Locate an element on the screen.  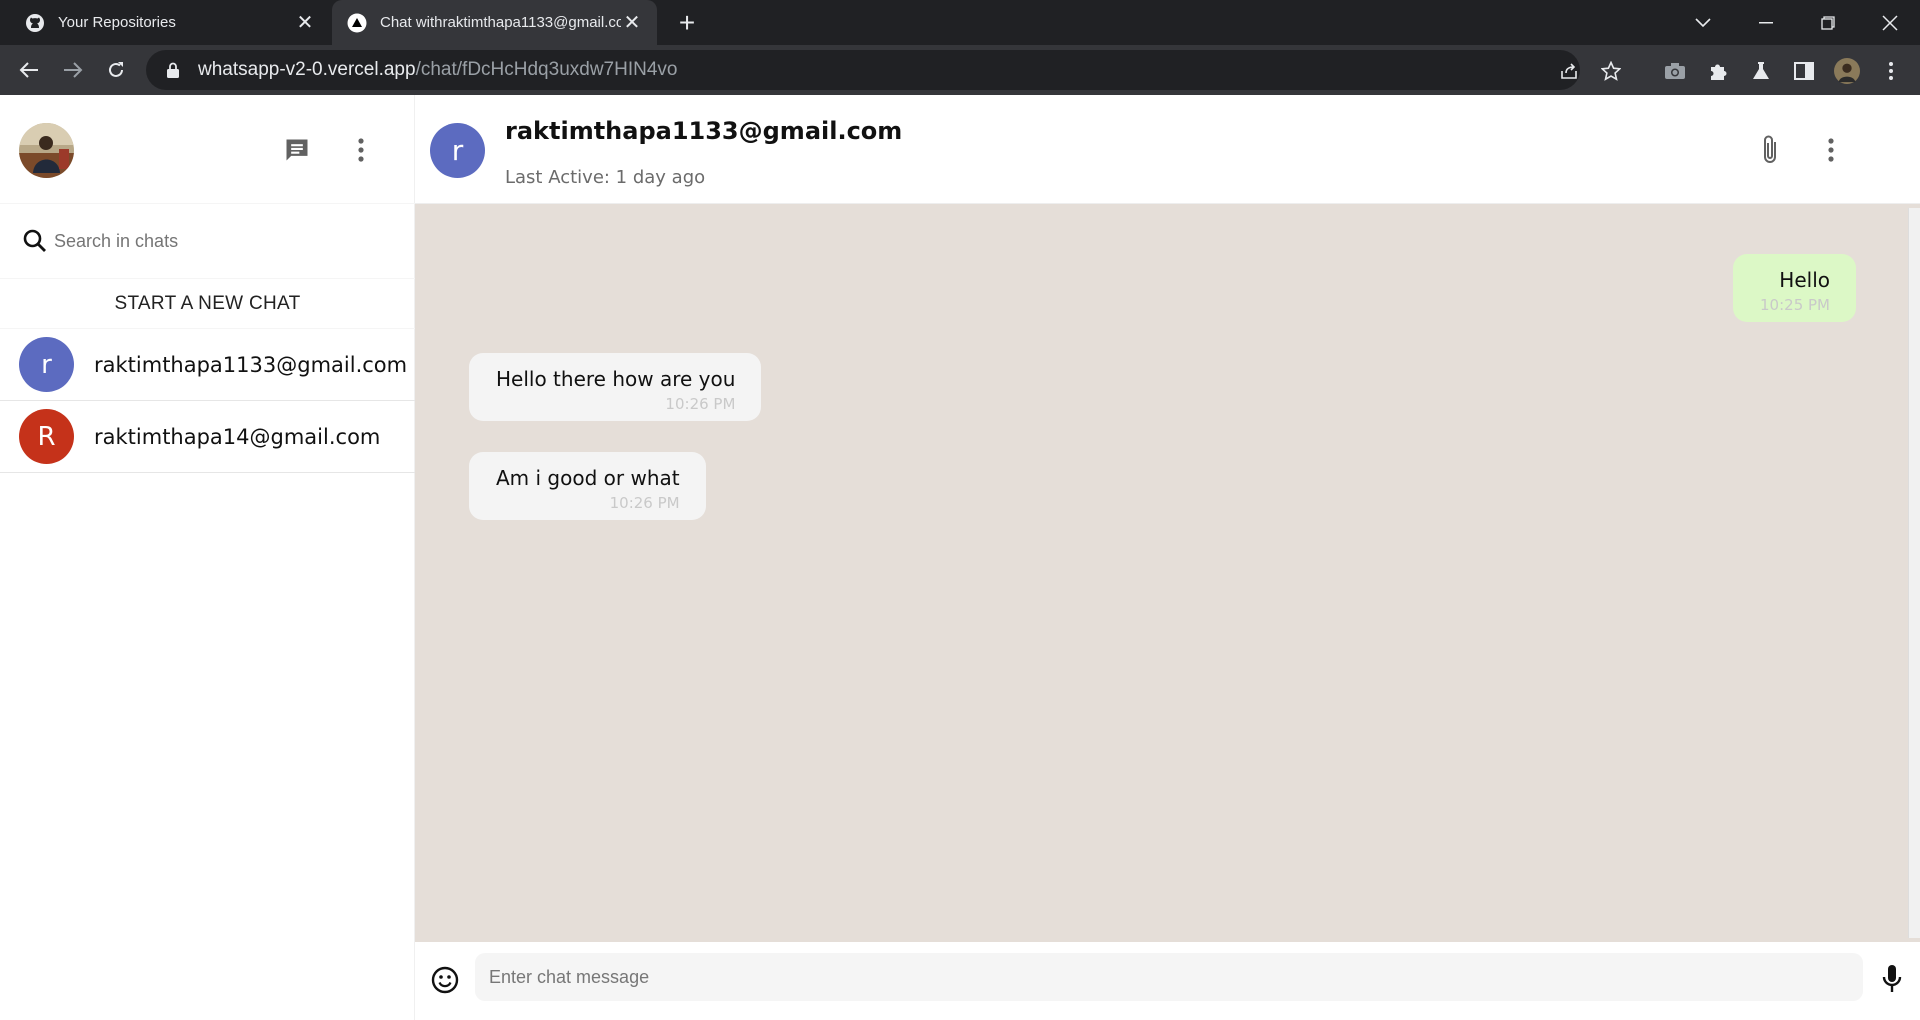
attach-paperclip-icon is located at coordinates (1770, 150).